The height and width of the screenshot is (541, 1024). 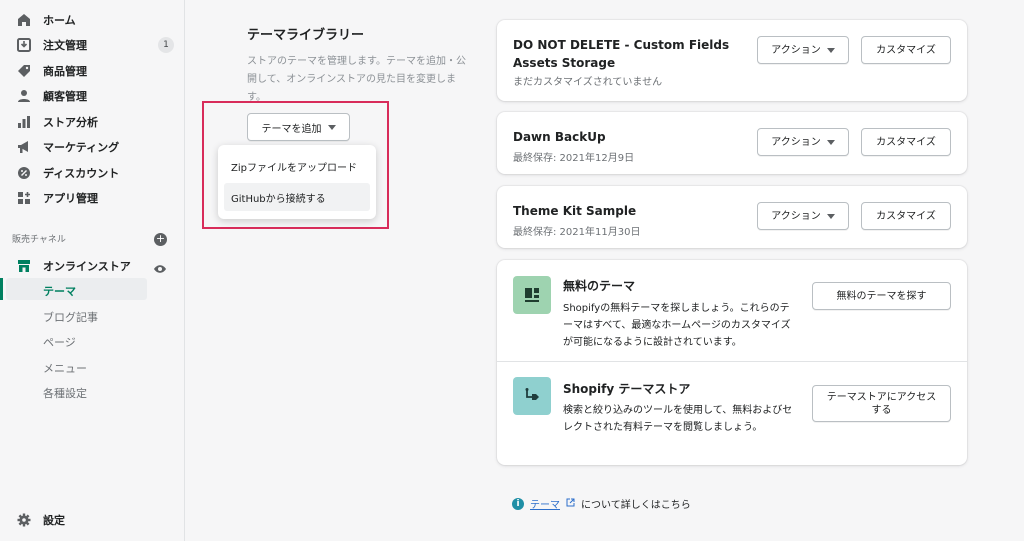 I want to click on sales-channels-heading: 販売チャネル, so click(x=39, y=240).